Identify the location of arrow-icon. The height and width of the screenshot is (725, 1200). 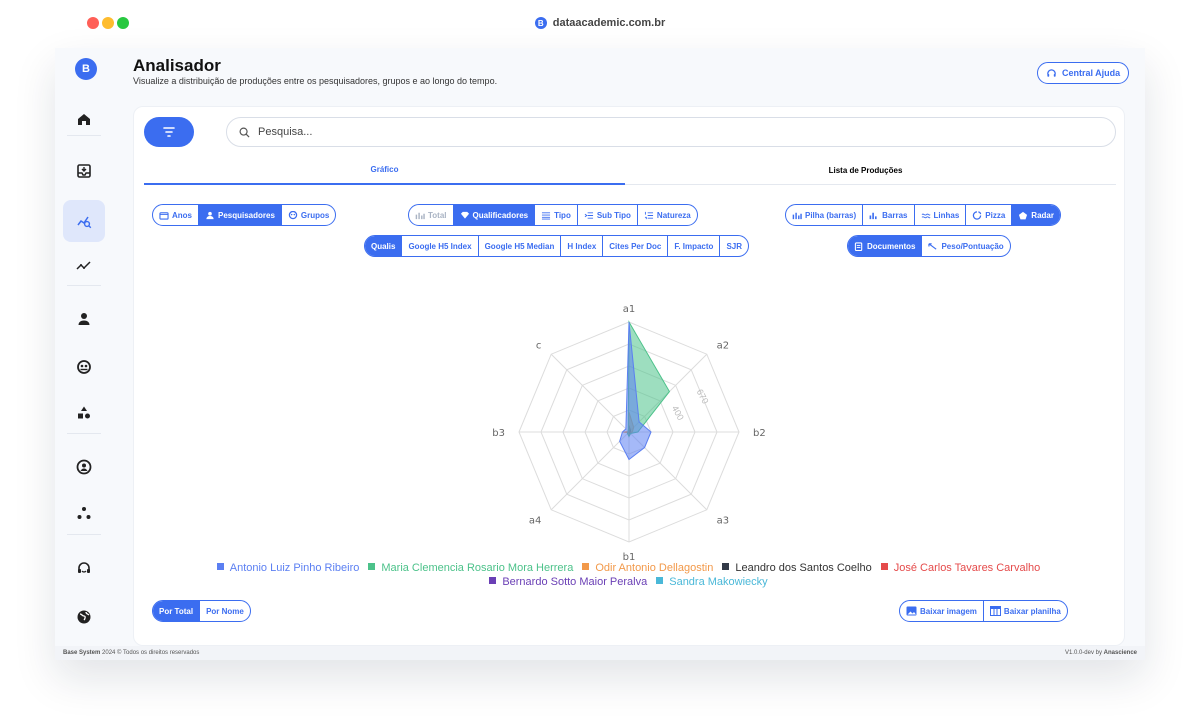
(932, 246).